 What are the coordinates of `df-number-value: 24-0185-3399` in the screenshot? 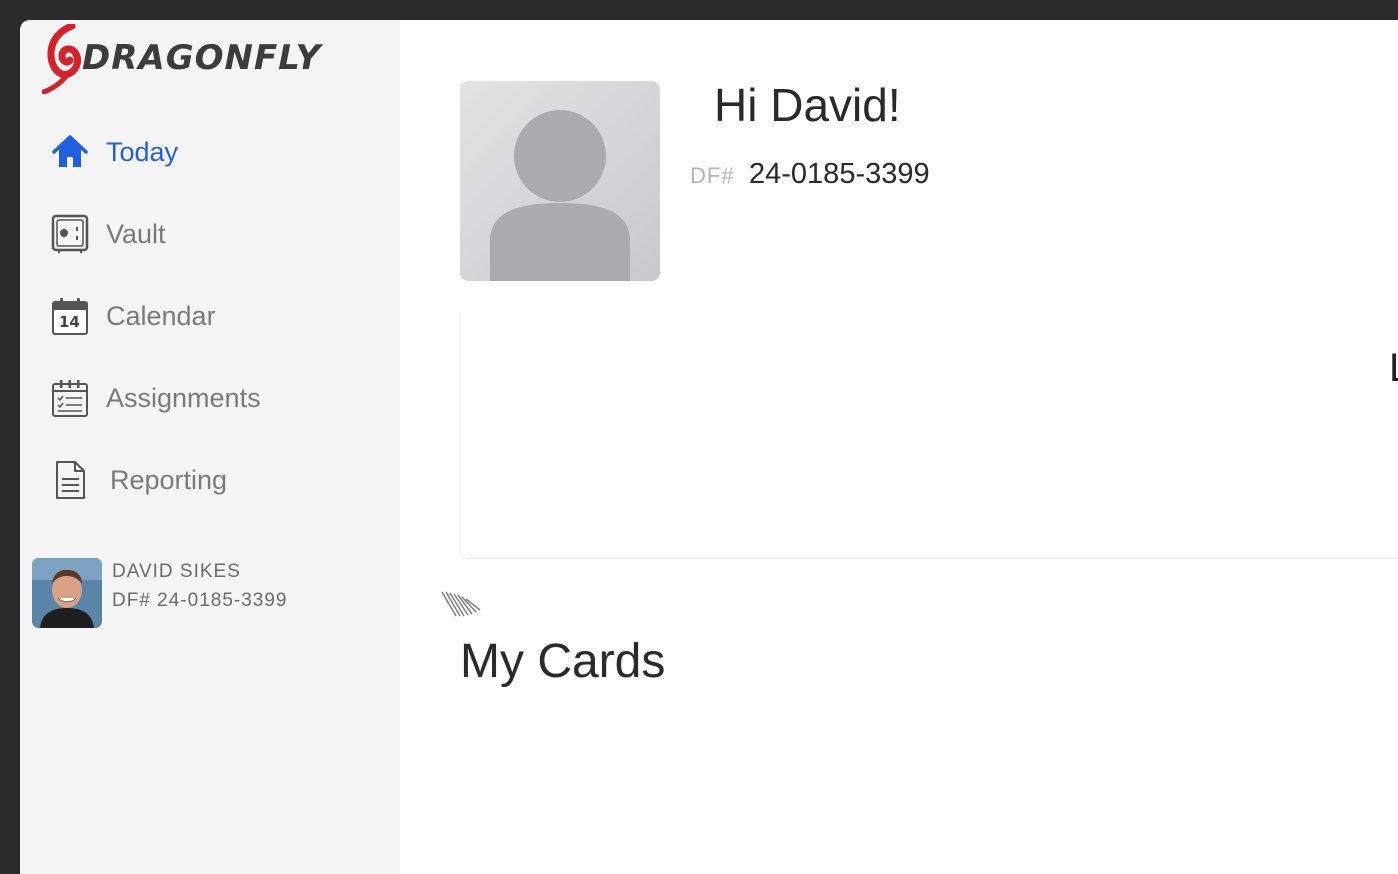 It's located at (839, 174).